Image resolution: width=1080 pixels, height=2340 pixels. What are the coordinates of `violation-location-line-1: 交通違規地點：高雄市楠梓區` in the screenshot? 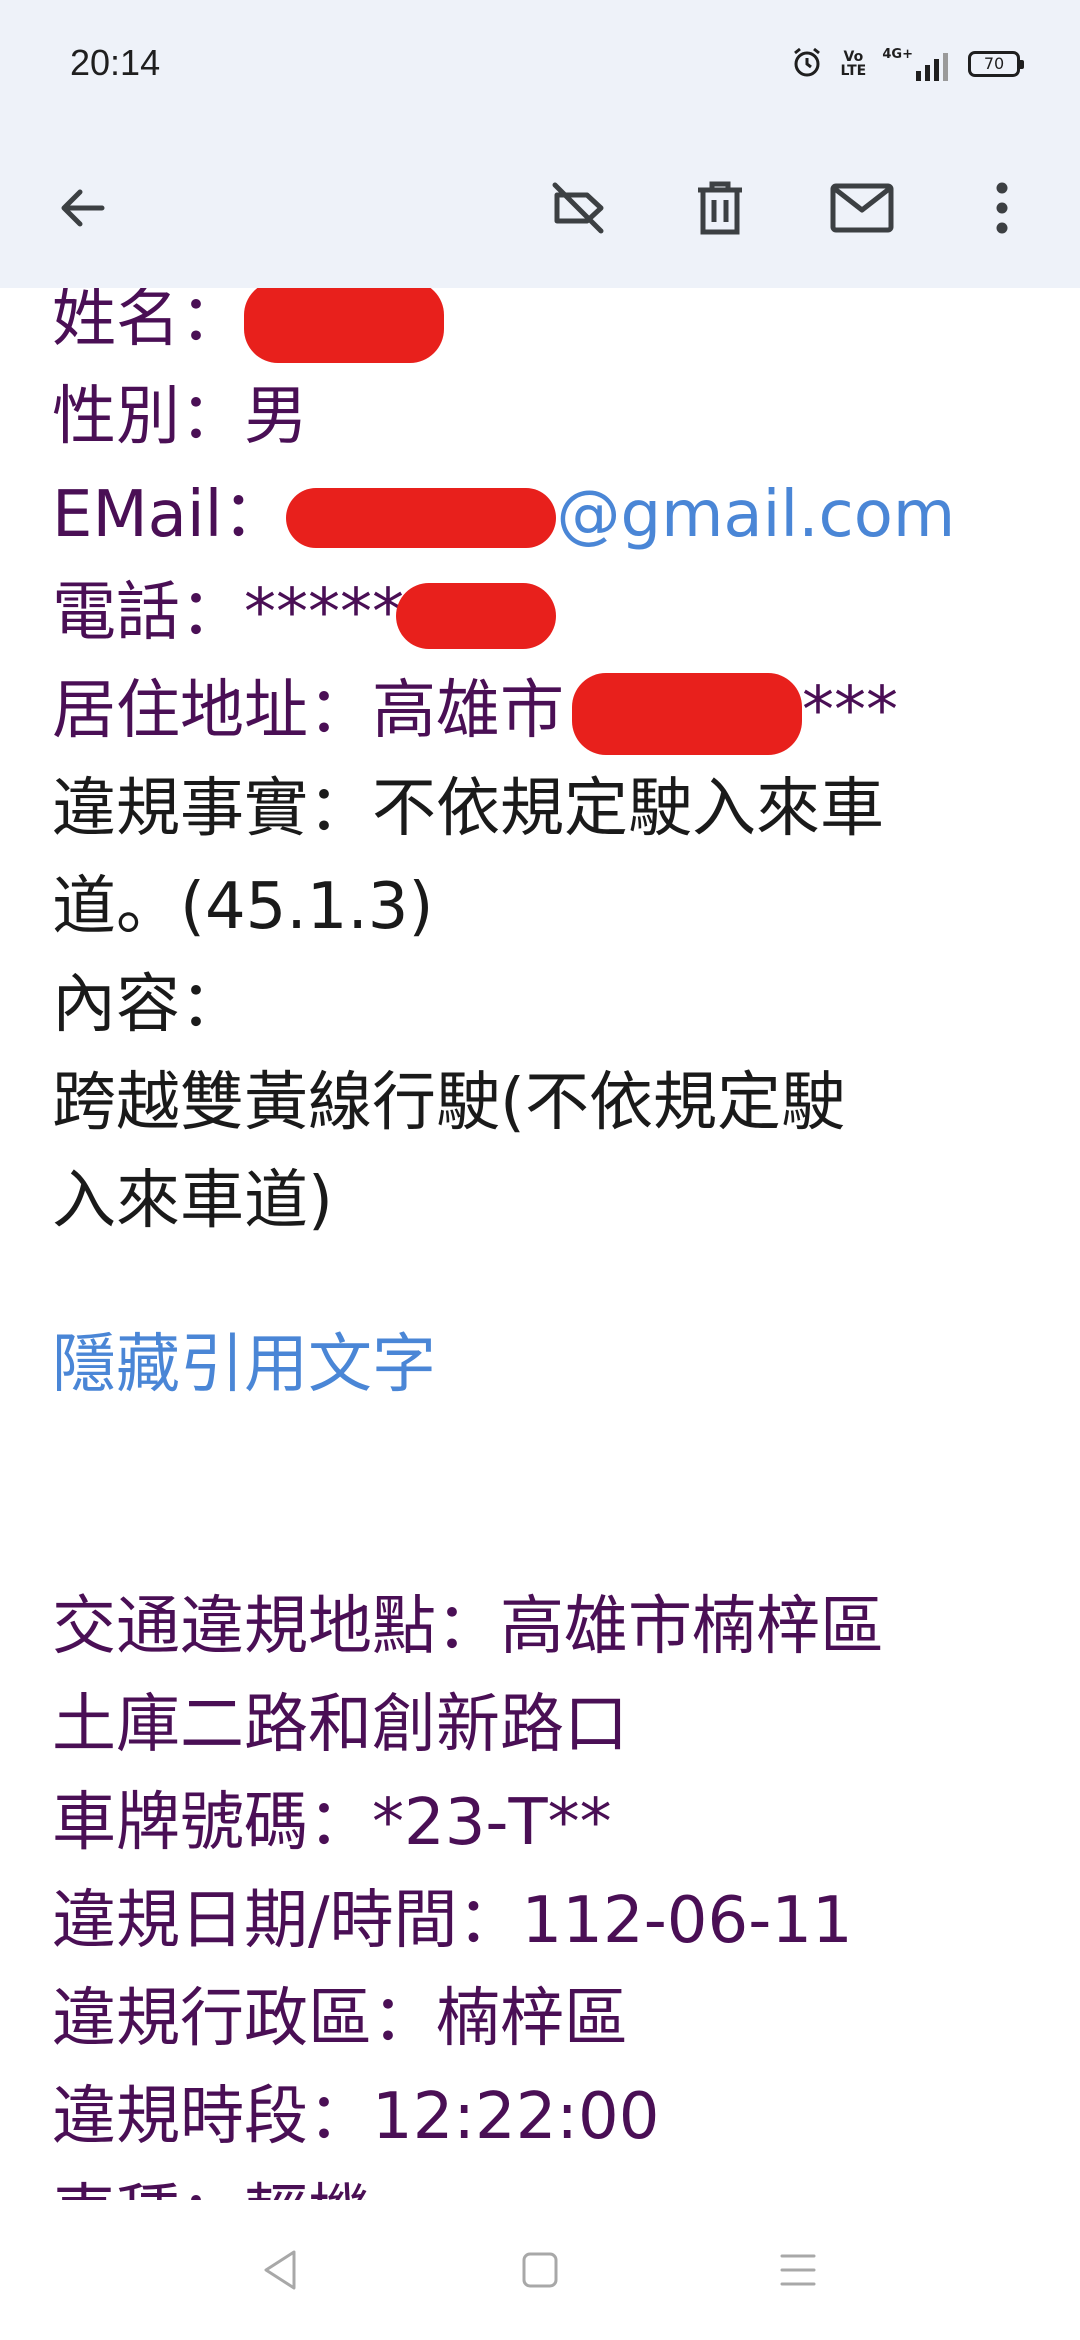 It's located at (468, 1627).